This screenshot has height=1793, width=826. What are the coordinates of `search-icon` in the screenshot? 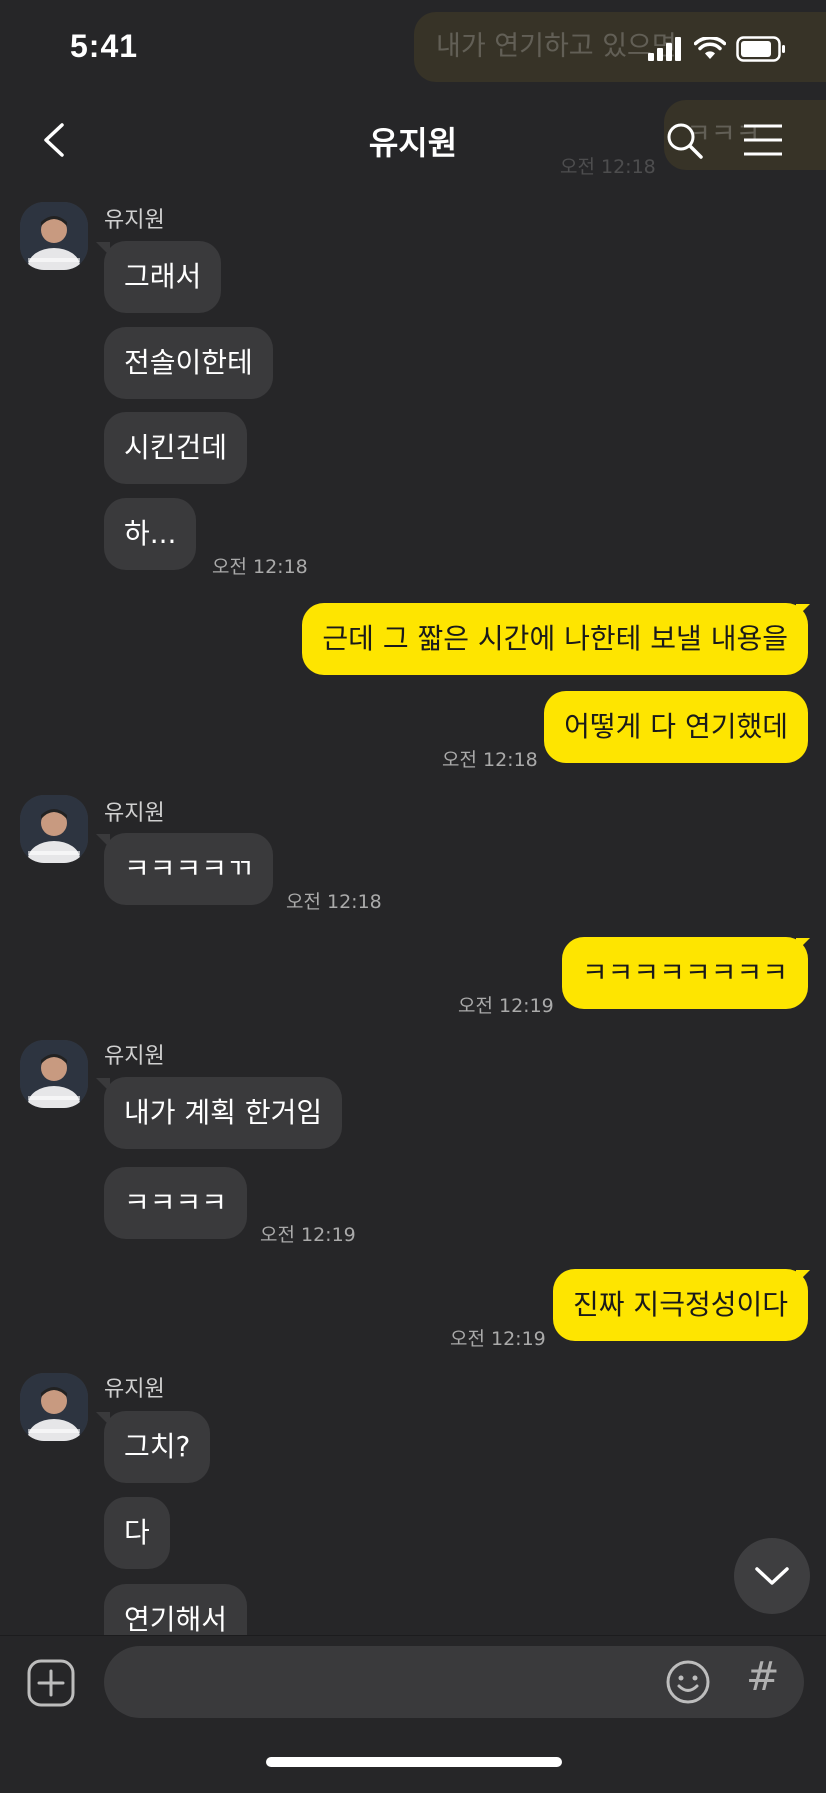 It's located at (684, 140).